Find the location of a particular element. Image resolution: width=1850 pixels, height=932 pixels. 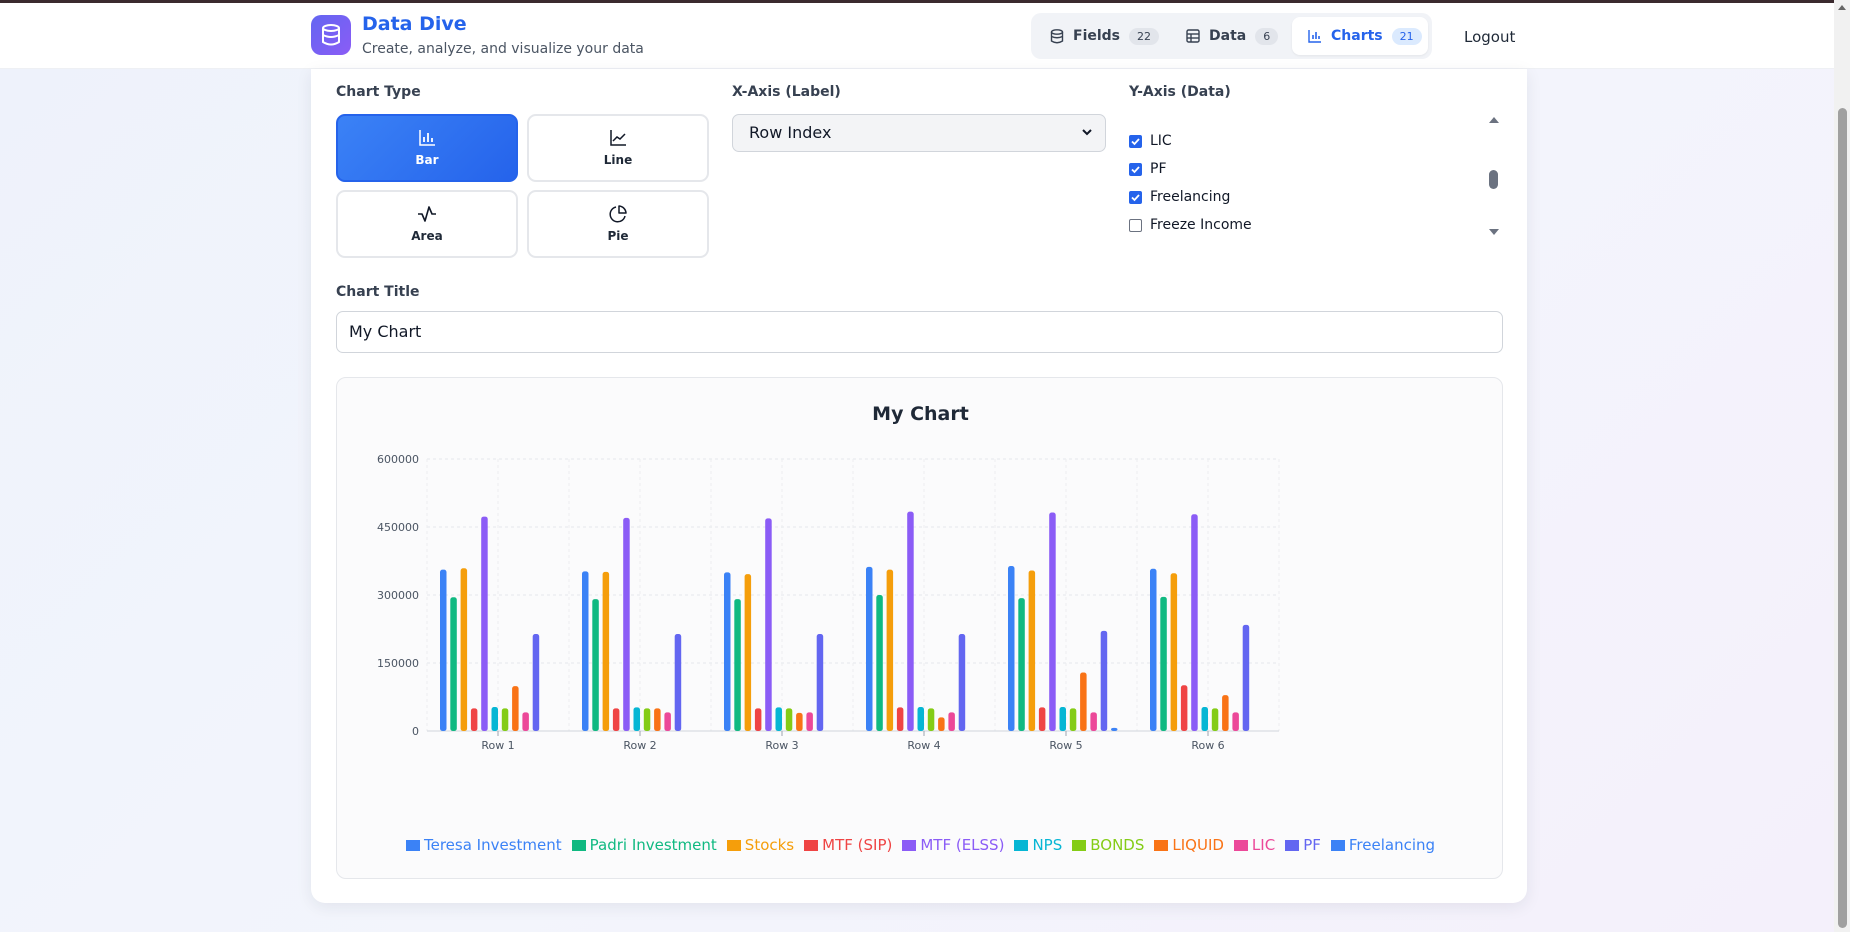

table-icon is located at coordinates (1193, 36).